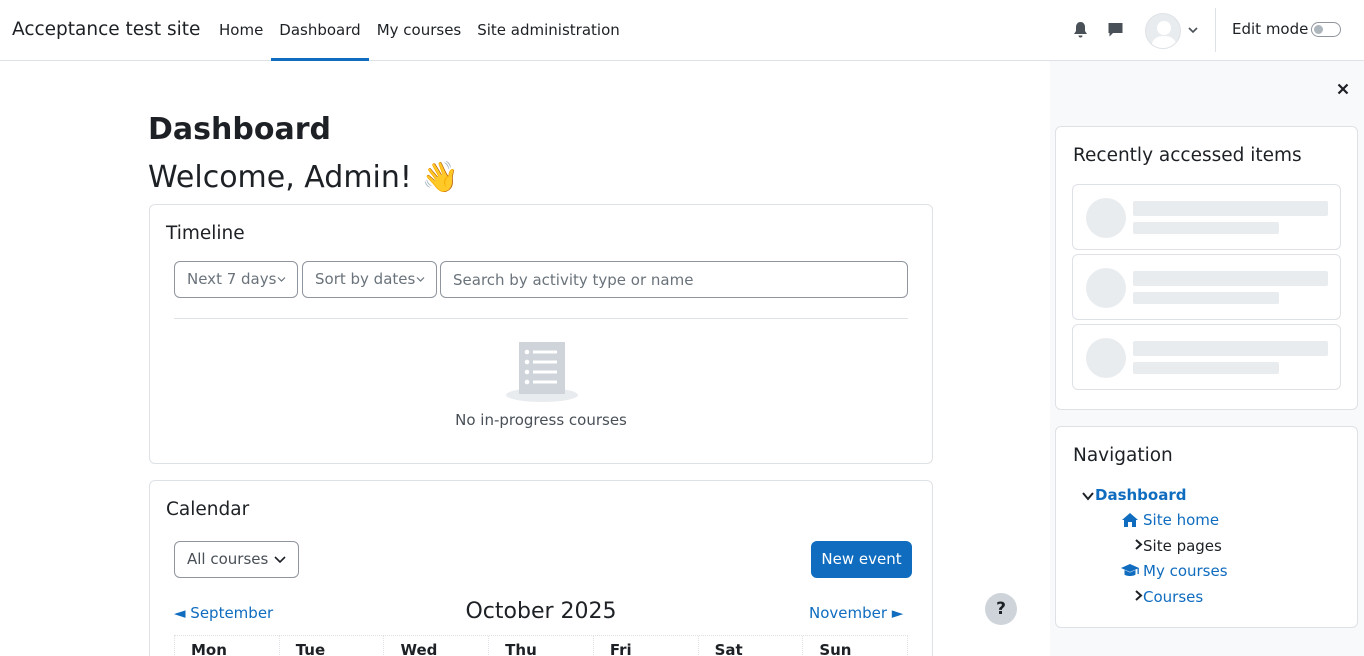 This screenshot has height=656, width=1364. I want to click on weekday-tue: Tue, so click(331, 646).